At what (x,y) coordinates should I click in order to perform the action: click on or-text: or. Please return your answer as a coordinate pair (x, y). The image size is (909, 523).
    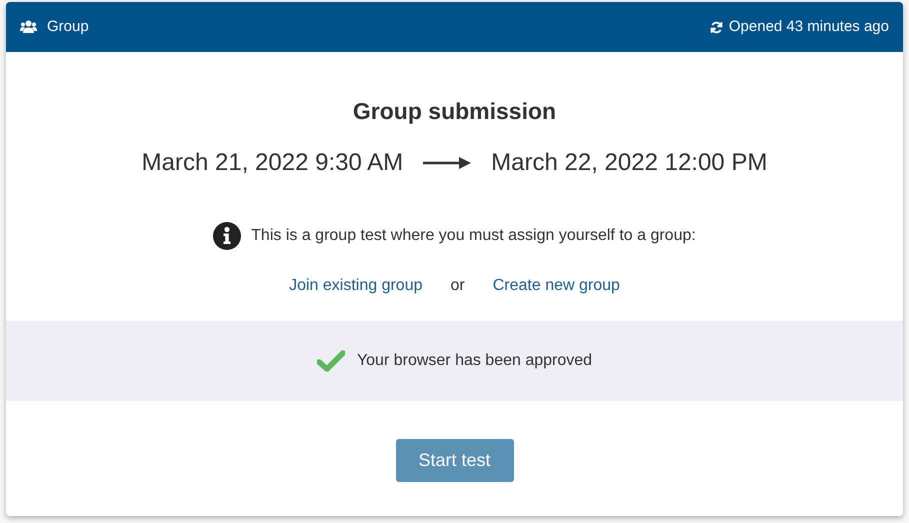
    Looking at the image, I should click on (457, 286).